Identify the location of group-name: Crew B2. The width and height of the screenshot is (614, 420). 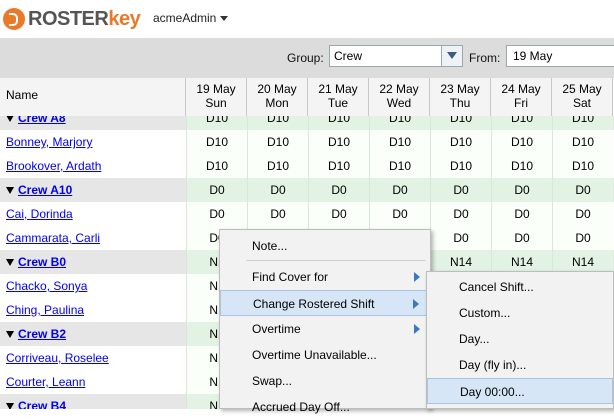
(36, 334).